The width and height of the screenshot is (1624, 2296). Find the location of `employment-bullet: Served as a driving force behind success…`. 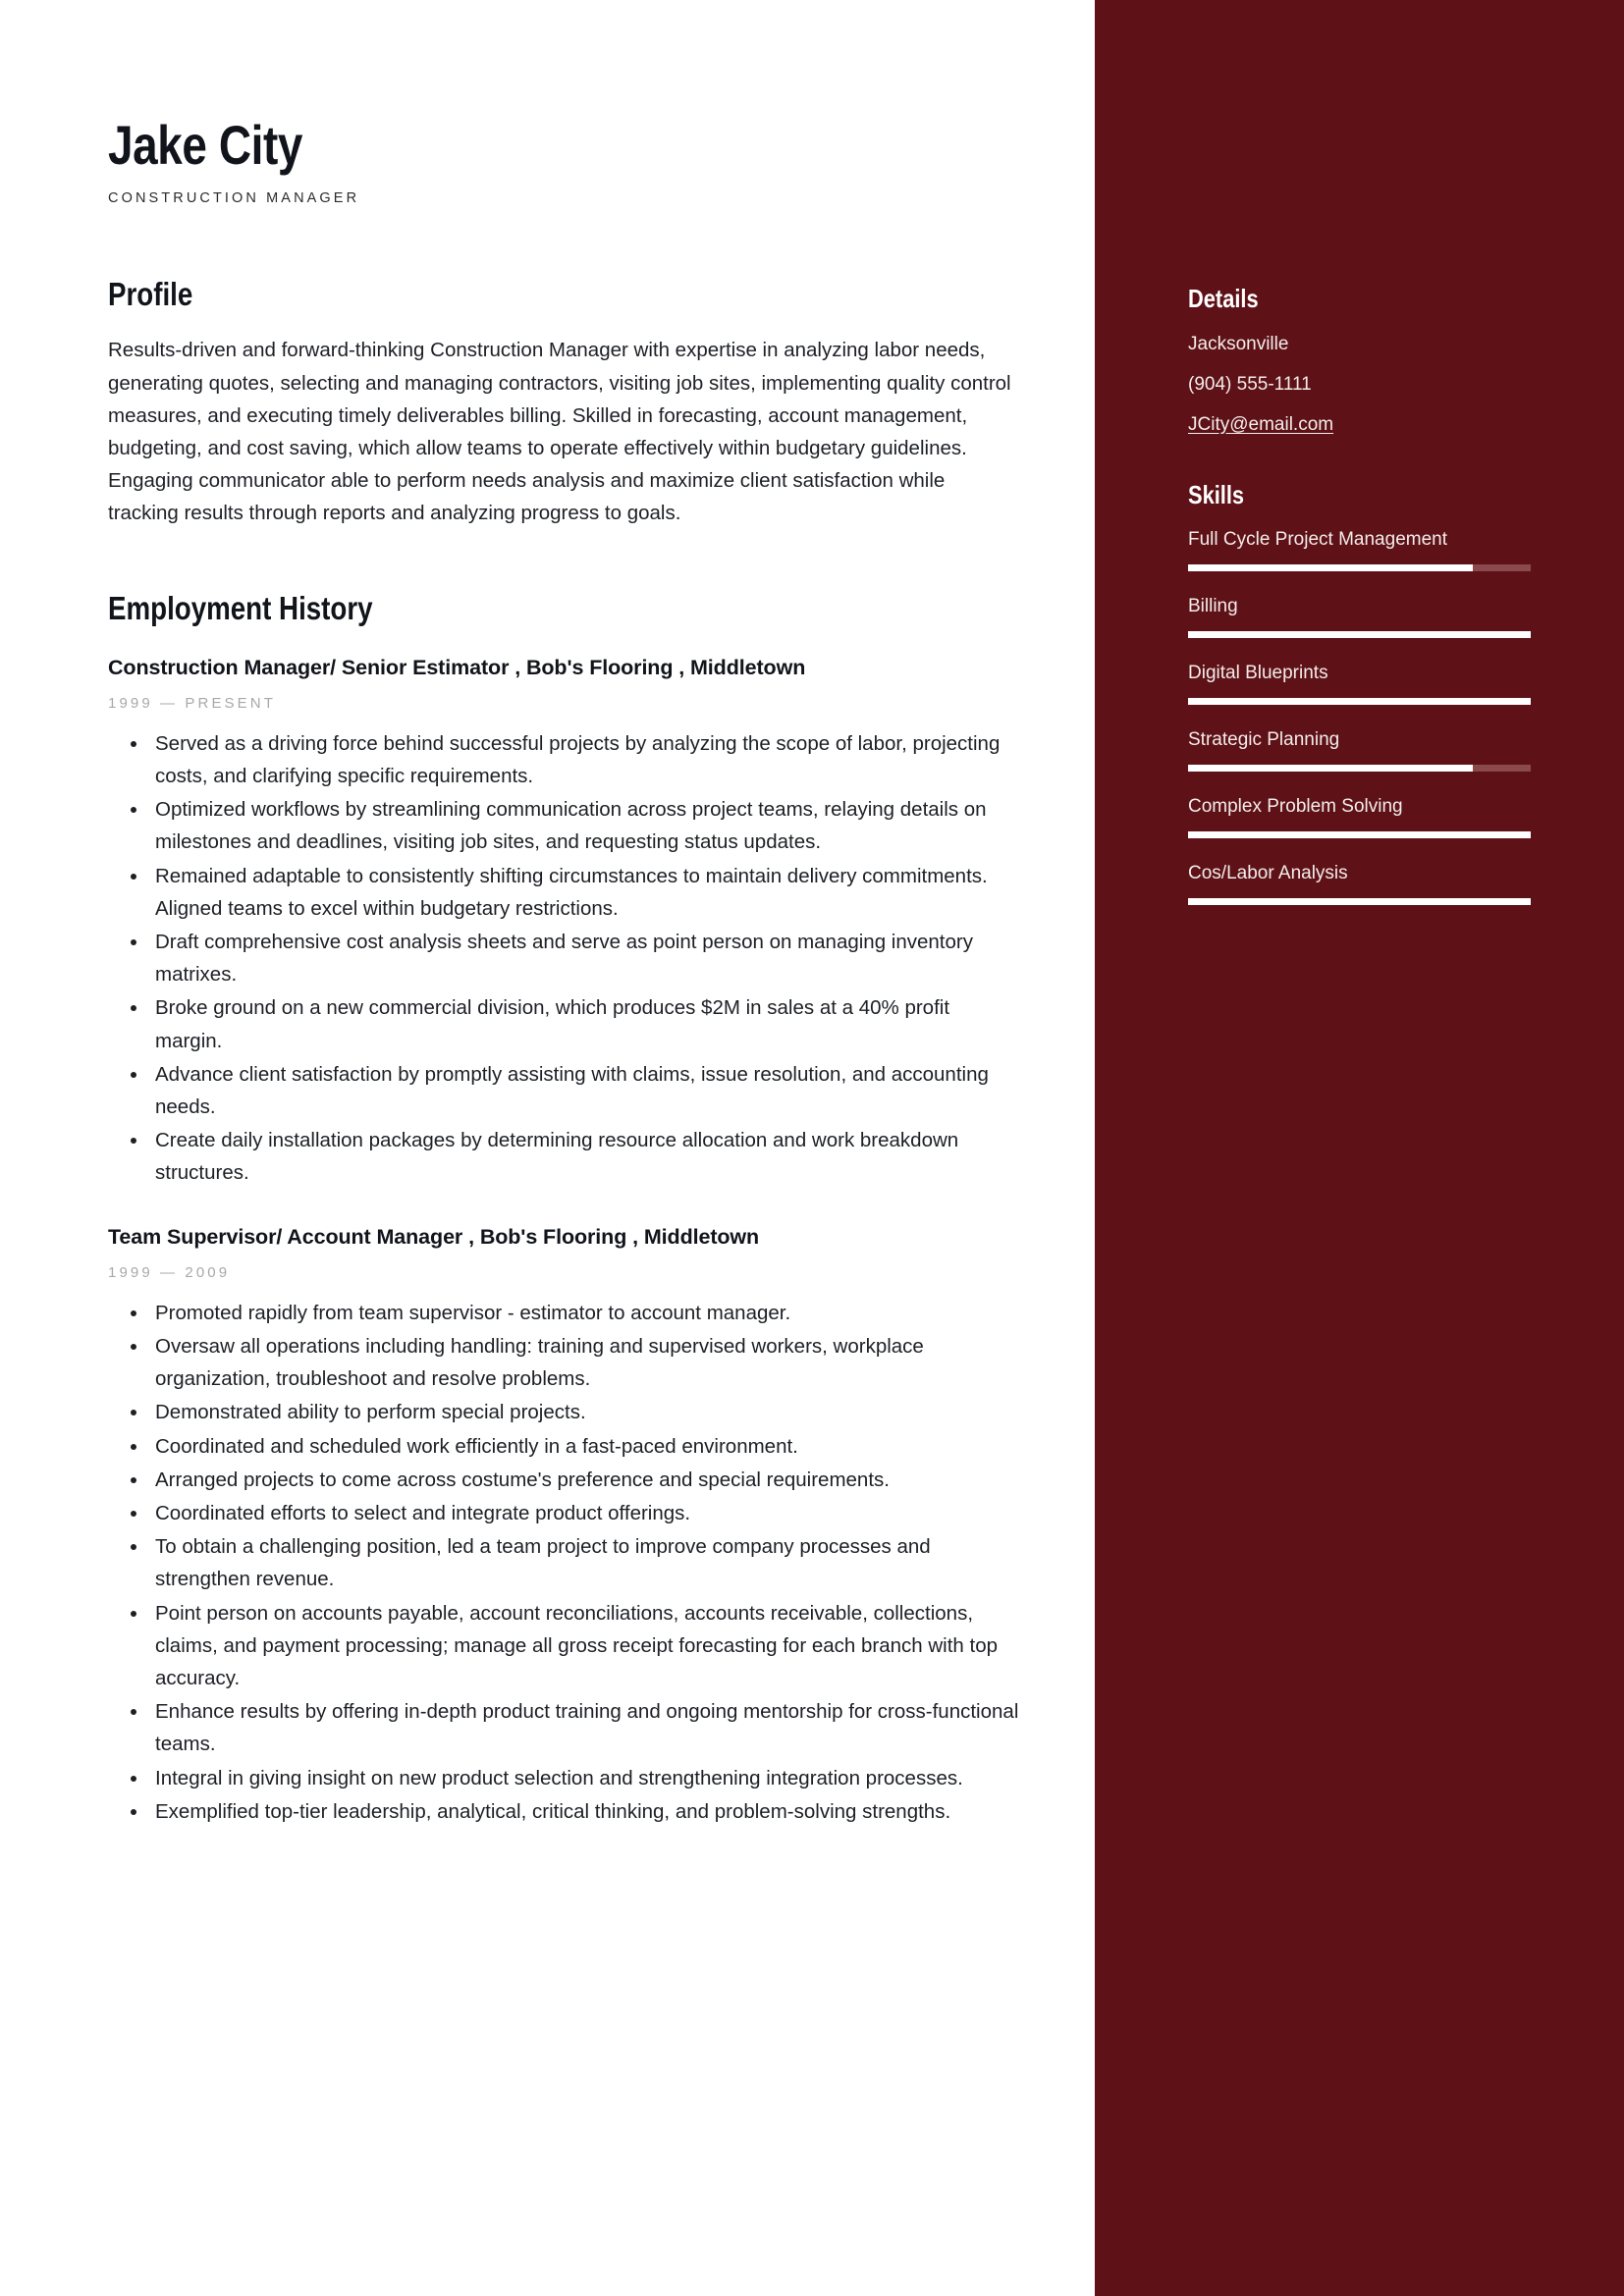

employment-bullet: Served as a driving force behind success… is located at coordinates (575, 759).